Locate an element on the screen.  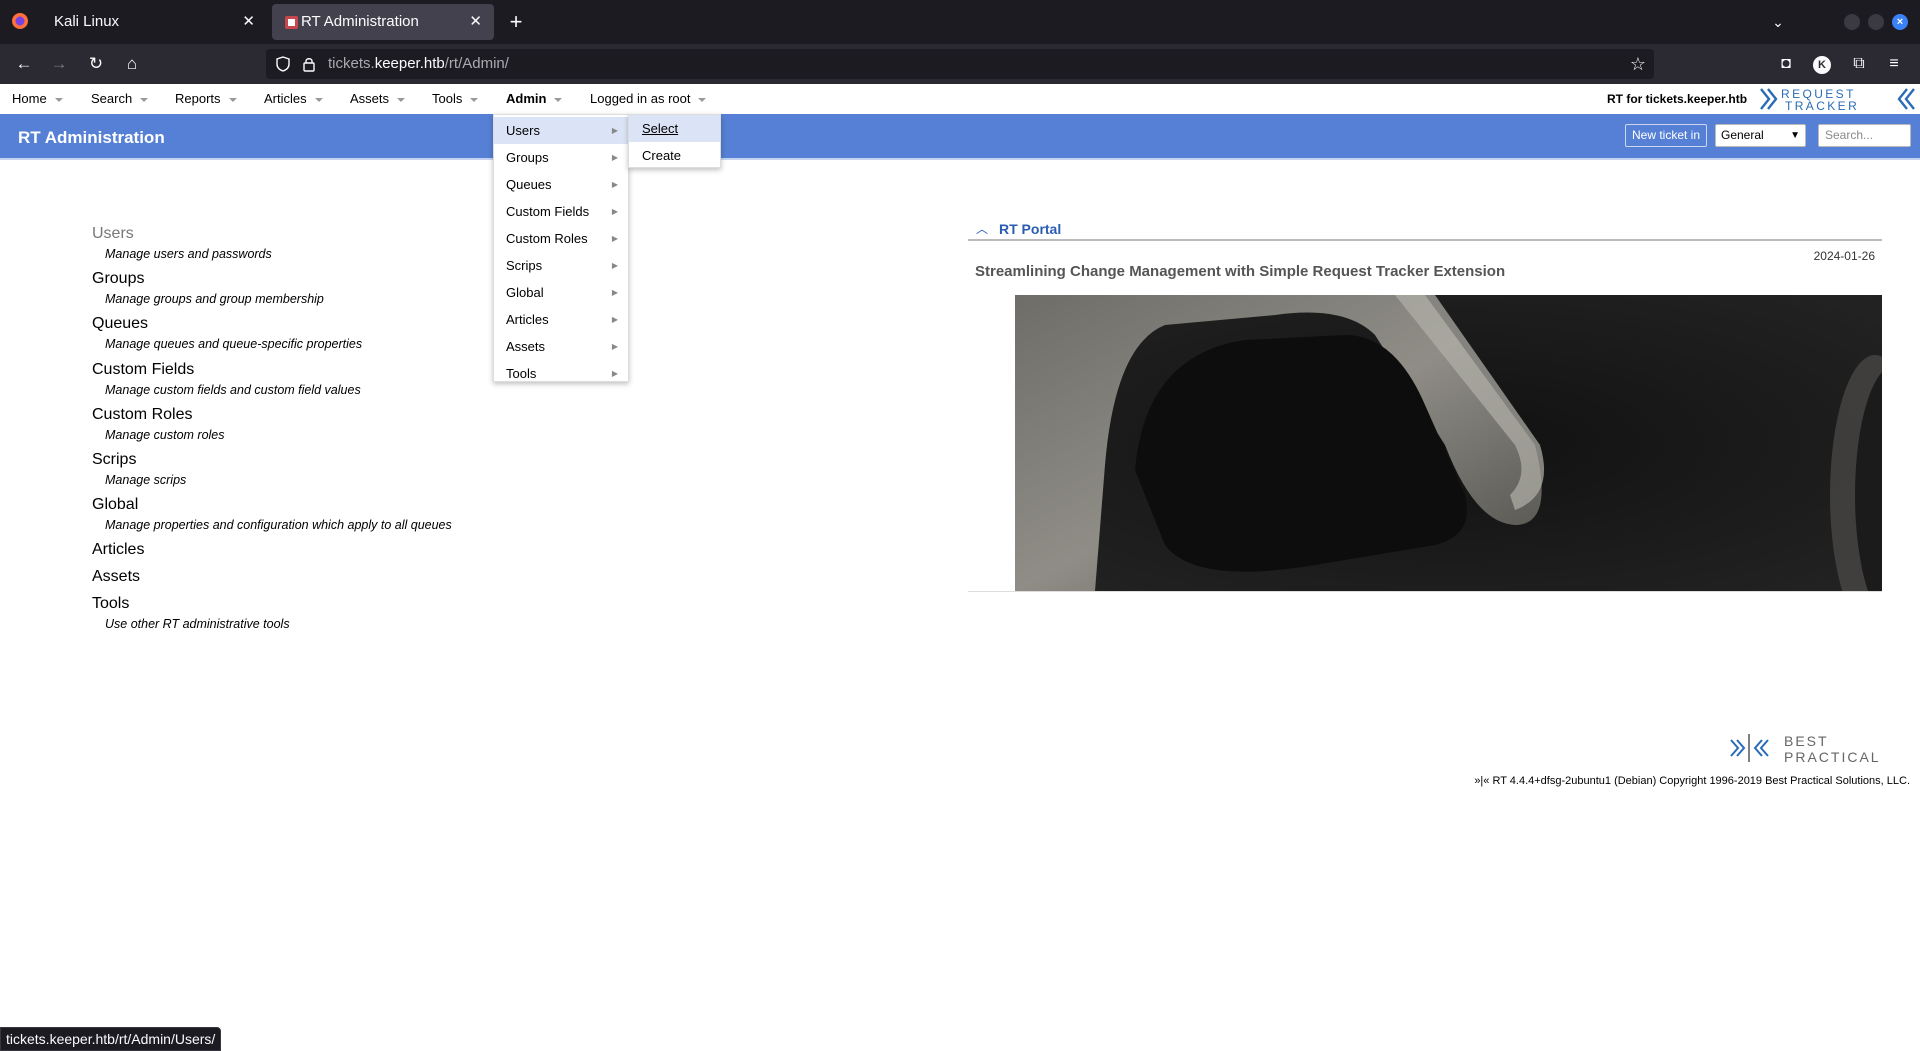
admin-link-custom-fields: Custom Fields is located at coordinates (143, 370).